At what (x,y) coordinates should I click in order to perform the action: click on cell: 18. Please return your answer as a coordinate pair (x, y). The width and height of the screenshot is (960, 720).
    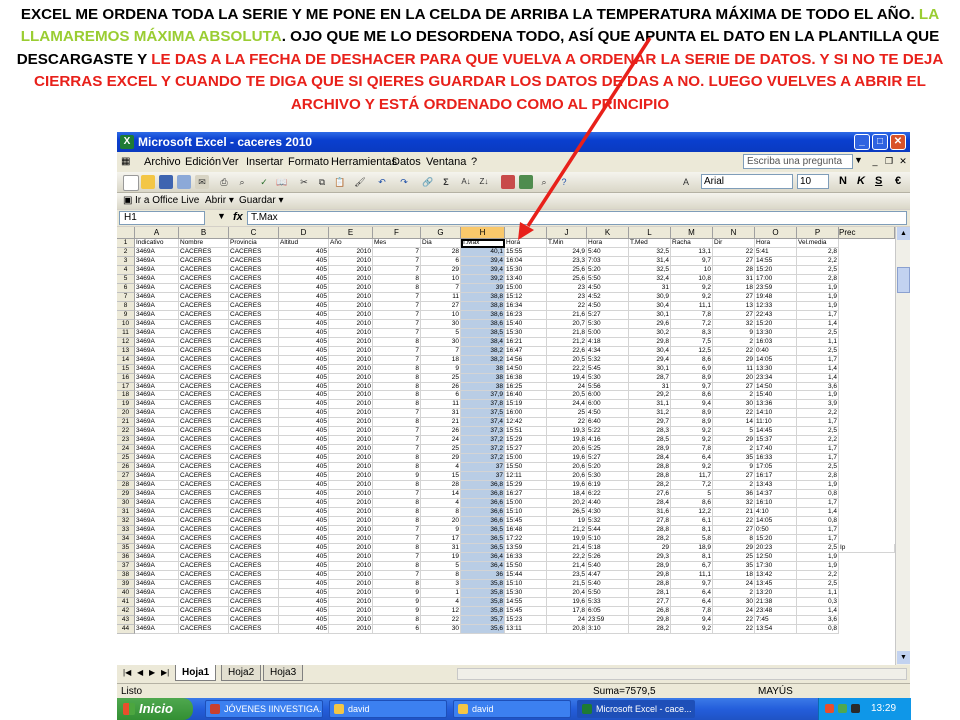
    Looking at the image, I should click on (734, 288).